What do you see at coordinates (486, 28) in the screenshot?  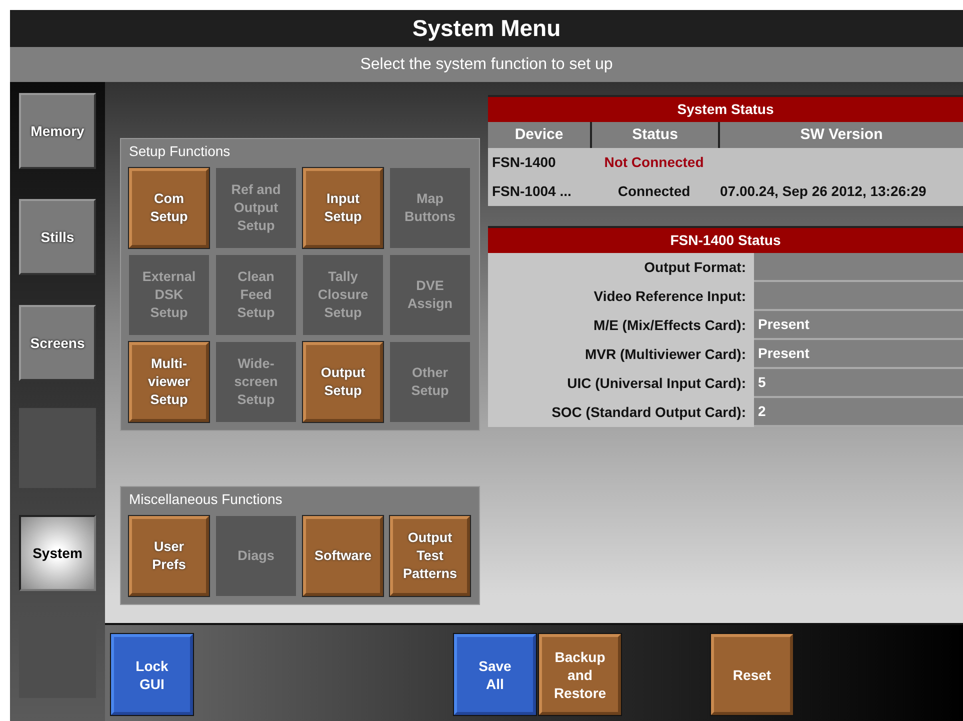 I see `window-title: System Menu` at bounding box center [486, 28].